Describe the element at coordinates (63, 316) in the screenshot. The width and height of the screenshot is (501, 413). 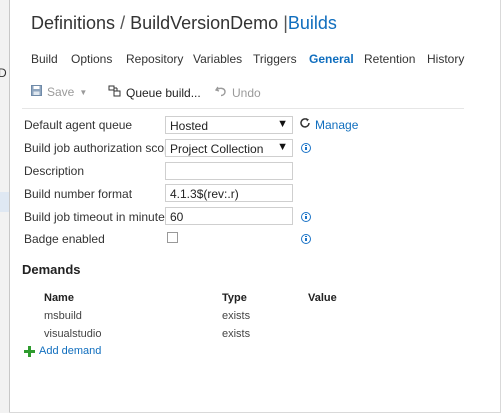
I see `demand-name: msbuild` at that location.